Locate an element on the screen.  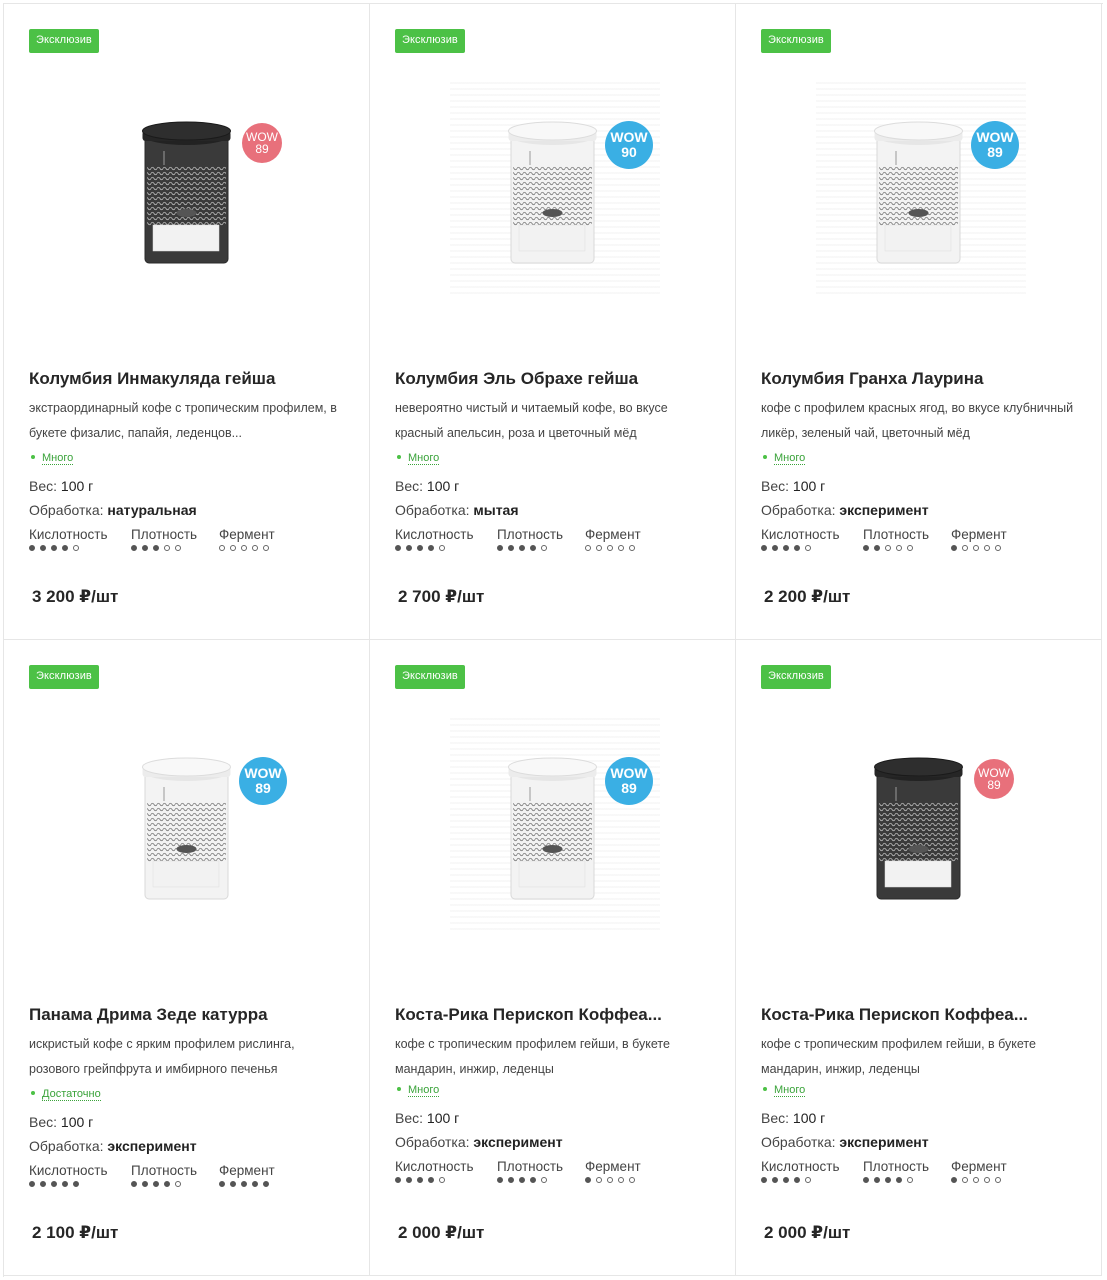
wow-label: WOW is located at coordinates (263, 773).